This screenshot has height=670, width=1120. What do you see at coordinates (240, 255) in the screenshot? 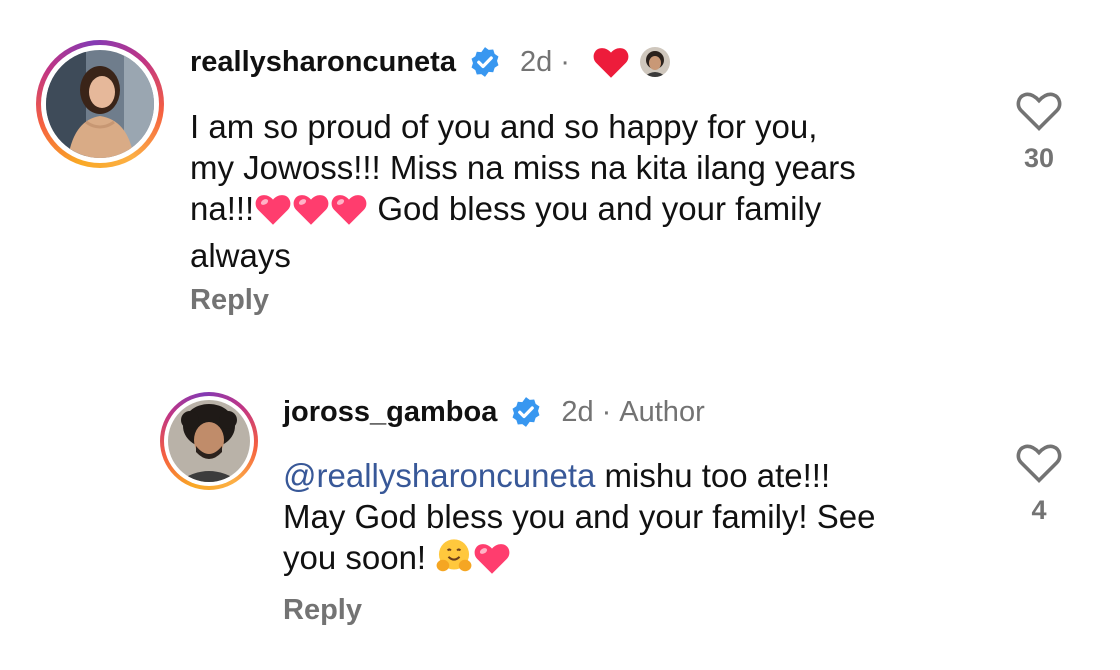
I see `comment-line: always` at bounding box center [240, 255].